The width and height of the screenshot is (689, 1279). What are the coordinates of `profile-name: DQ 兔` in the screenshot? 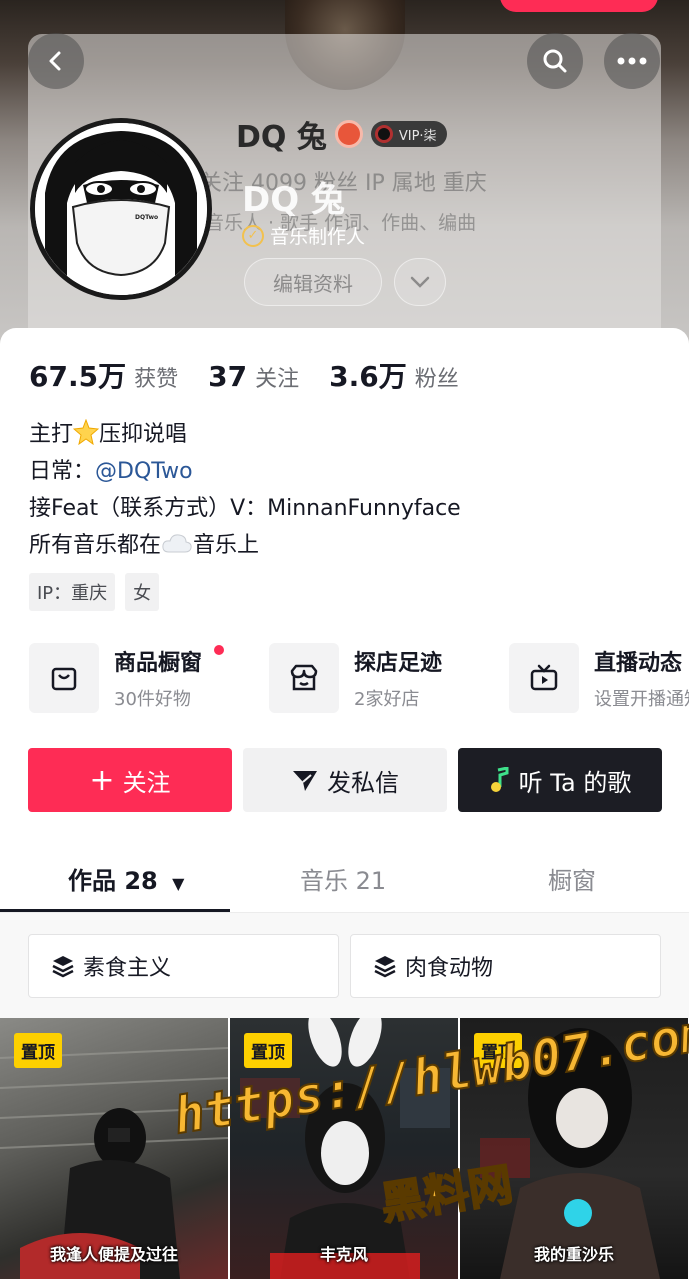 It's located at (281, 137).